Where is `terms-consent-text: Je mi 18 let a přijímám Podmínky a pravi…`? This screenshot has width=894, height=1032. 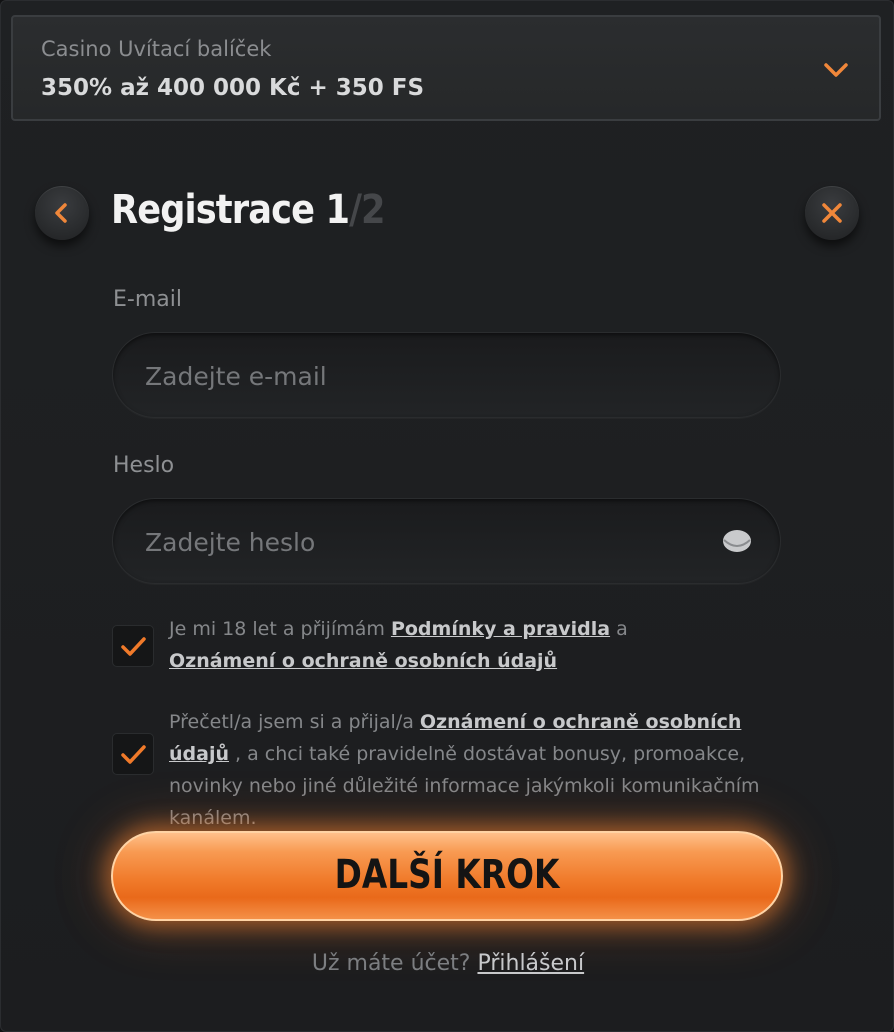
terms-consent-text: Je mi 18 let a přijímám Podmínky a pravi… is located at coordinates (484, 645).